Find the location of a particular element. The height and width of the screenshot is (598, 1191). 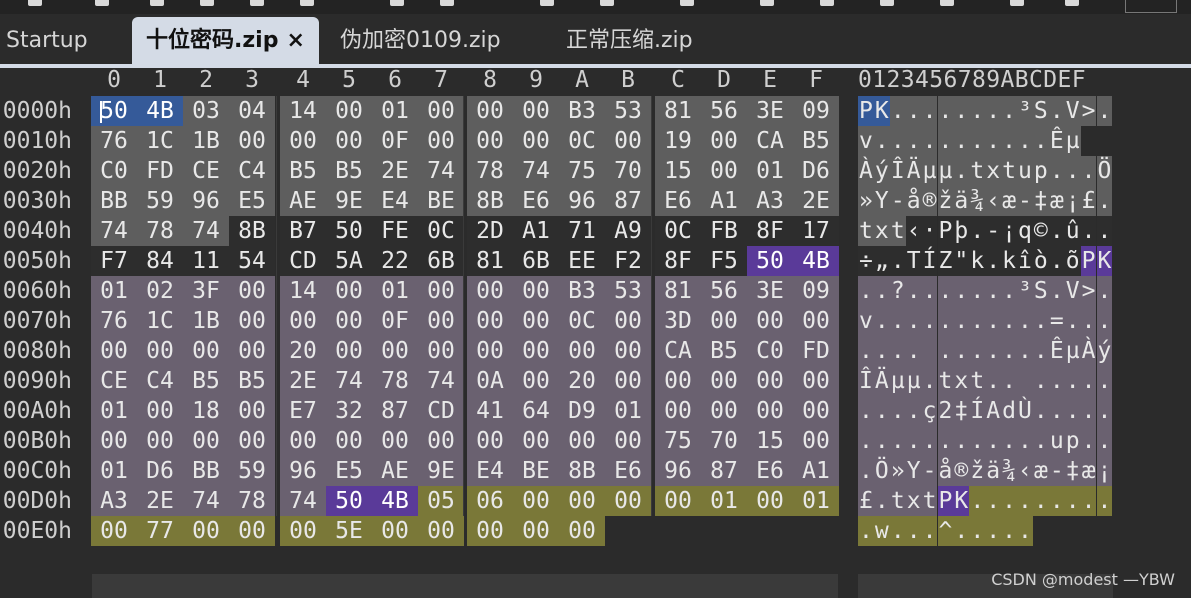

ascii-char: £ is located at coordinates (1088, 201).